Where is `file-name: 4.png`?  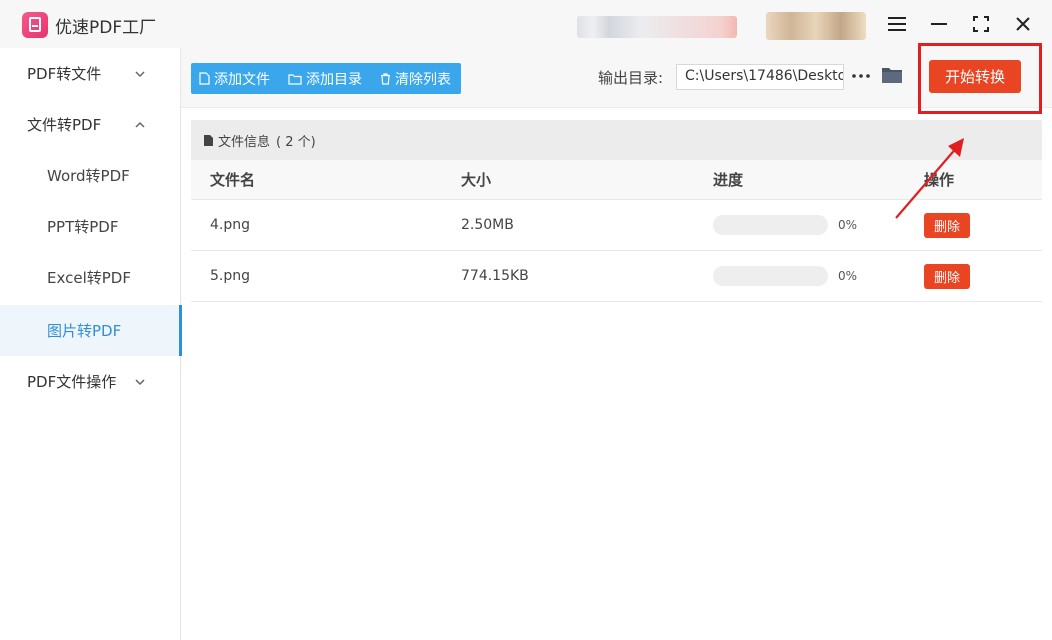 file-name: 4.png is located at coordinates (230, 225).